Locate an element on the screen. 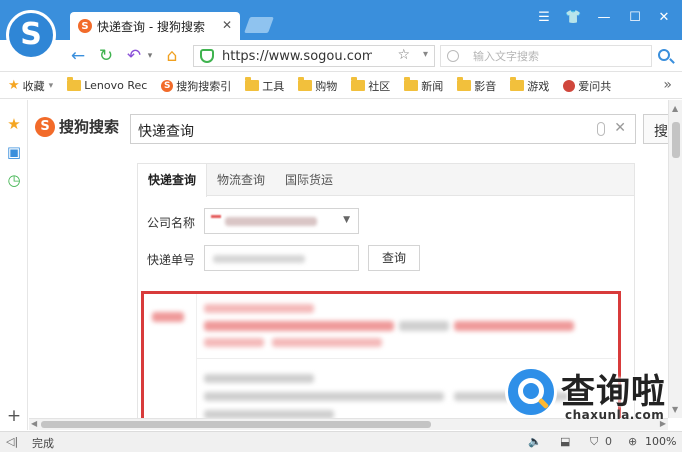 This screenshot has width=682, height=452. browser-logo: S is located at coordinates (31, 35).